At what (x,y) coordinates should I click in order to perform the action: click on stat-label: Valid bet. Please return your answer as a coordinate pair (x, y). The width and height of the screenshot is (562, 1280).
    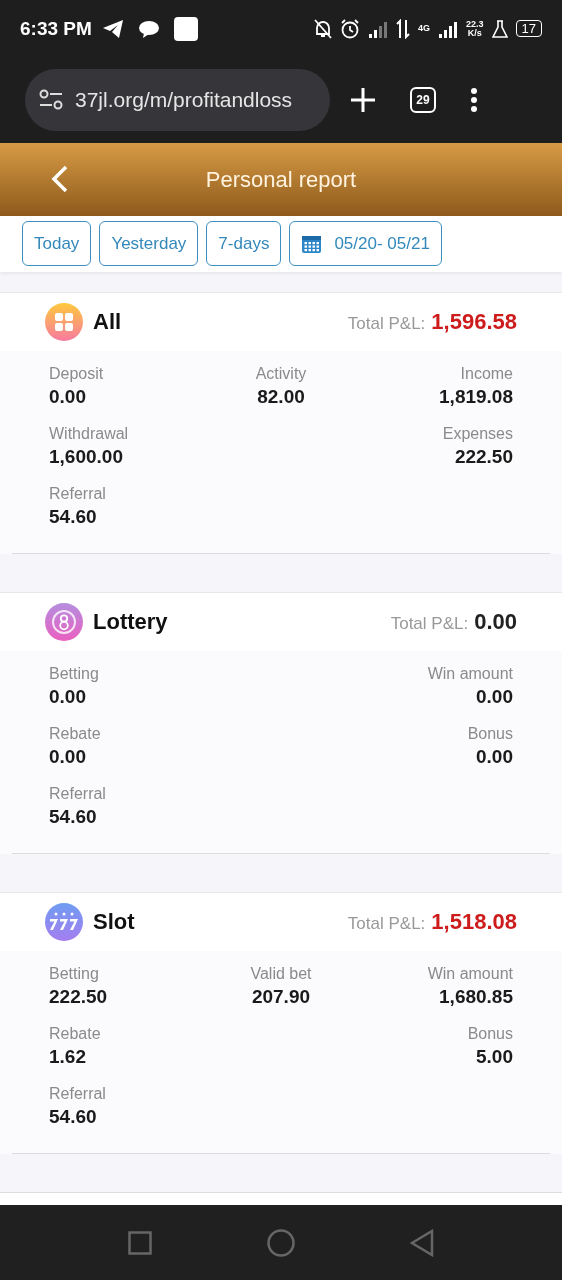
    Looking at the image, I should click on (281, 974).